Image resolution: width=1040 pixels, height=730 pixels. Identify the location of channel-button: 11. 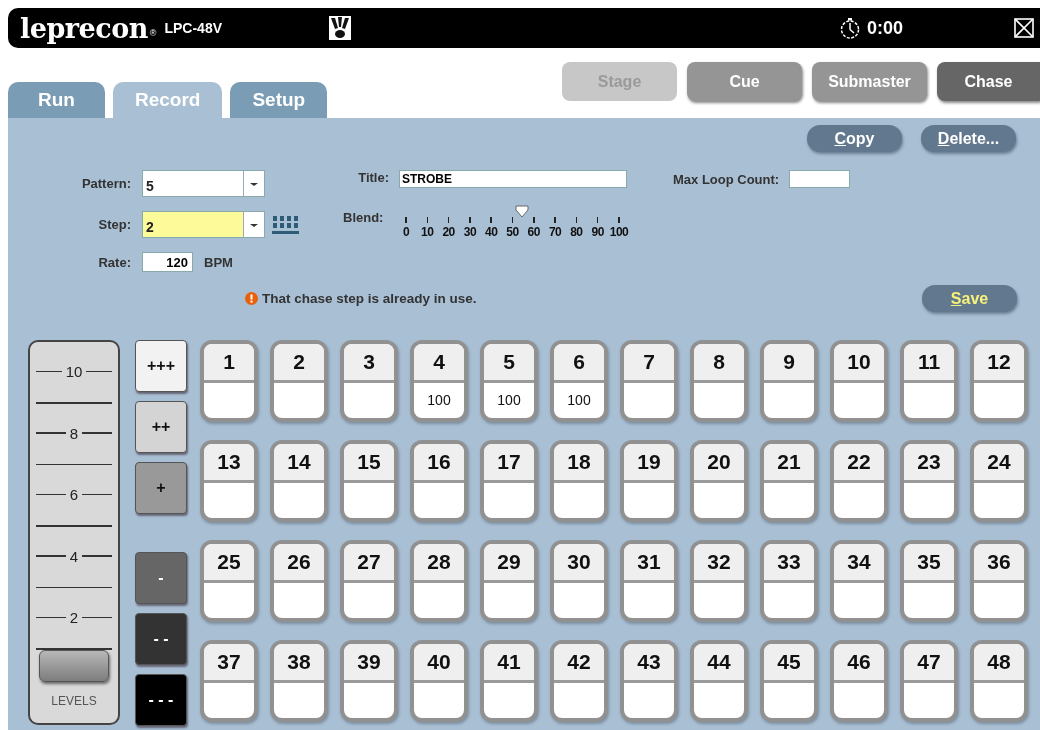
(929, 381).